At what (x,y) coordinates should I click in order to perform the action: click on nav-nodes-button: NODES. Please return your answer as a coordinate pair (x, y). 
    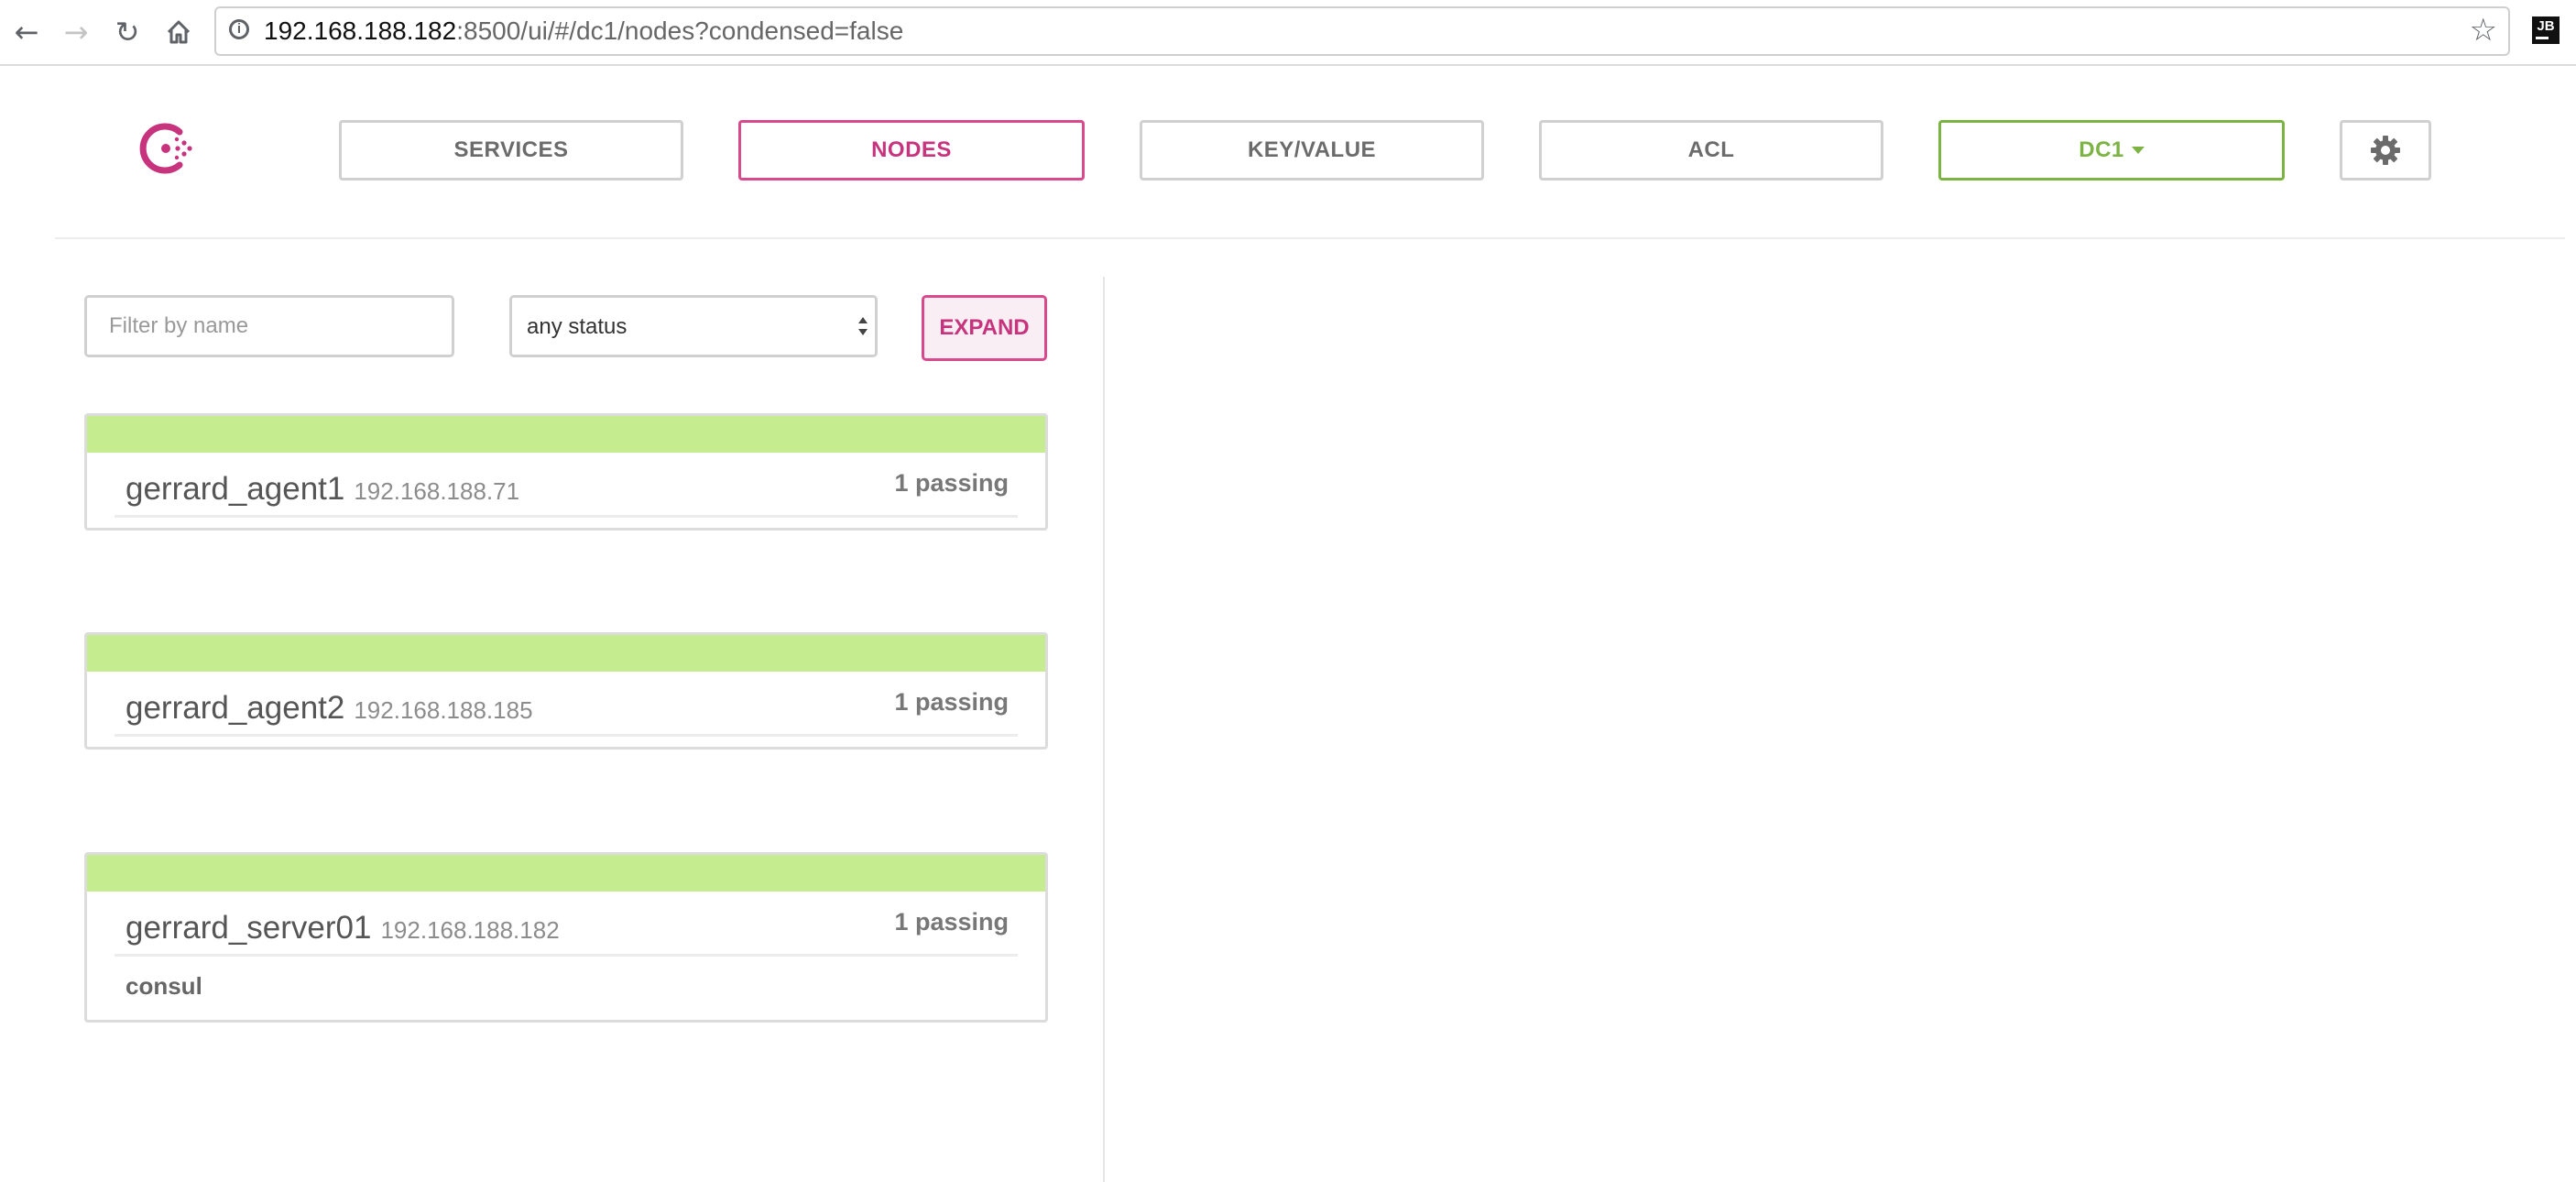
    Looking at the image, I should click on (912, 150).